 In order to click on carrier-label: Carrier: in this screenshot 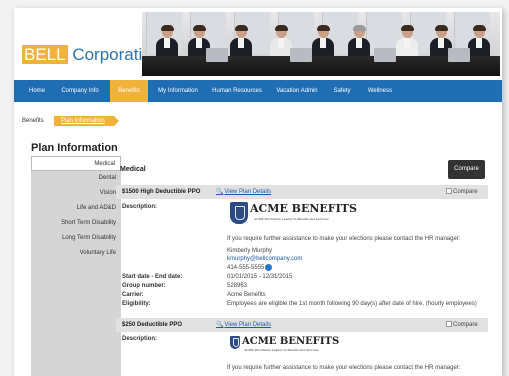, I will do `click(133, 295)`.